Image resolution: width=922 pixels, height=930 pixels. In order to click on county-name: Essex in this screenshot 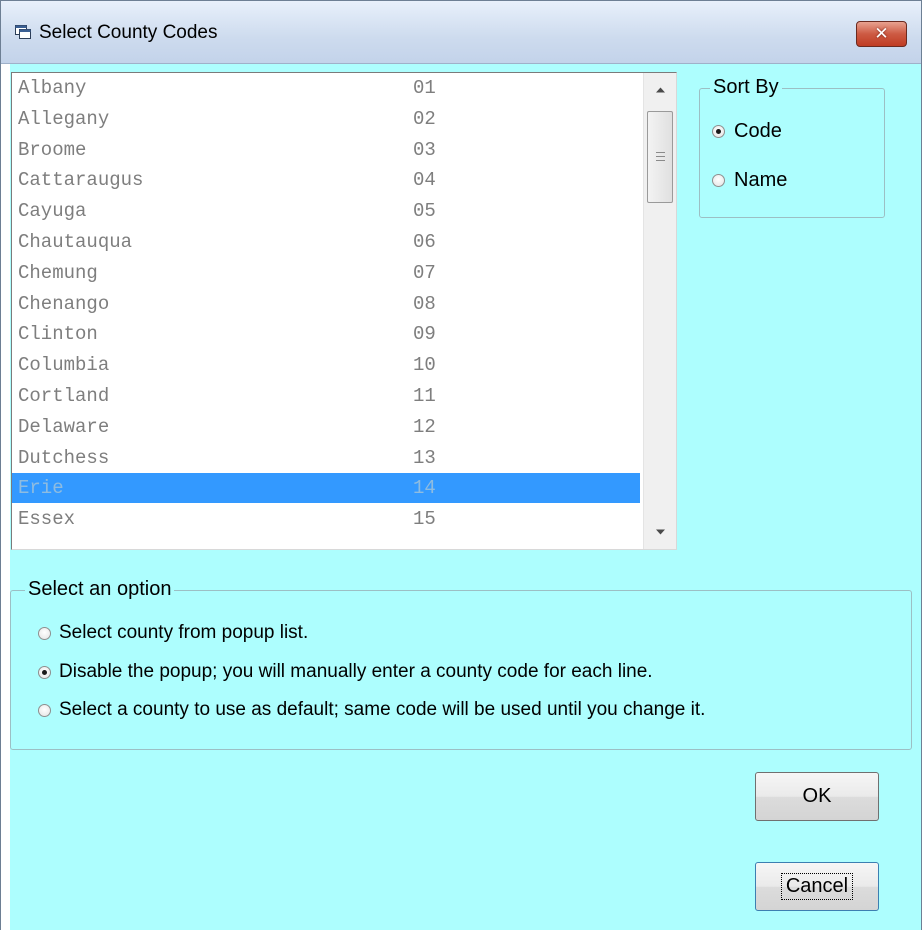, I will do `click(47, 519)`.